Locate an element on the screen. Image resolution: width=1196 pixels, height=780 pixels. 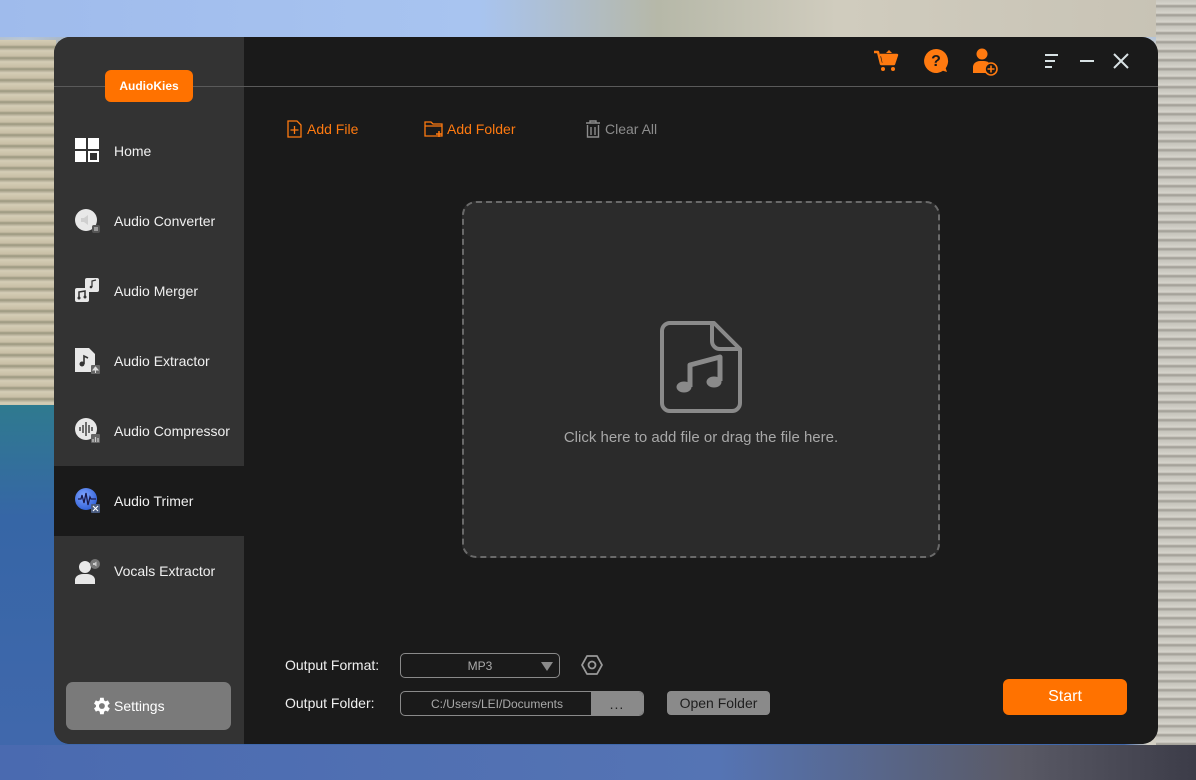
music-file-icon is located at coordinates (701, 367).